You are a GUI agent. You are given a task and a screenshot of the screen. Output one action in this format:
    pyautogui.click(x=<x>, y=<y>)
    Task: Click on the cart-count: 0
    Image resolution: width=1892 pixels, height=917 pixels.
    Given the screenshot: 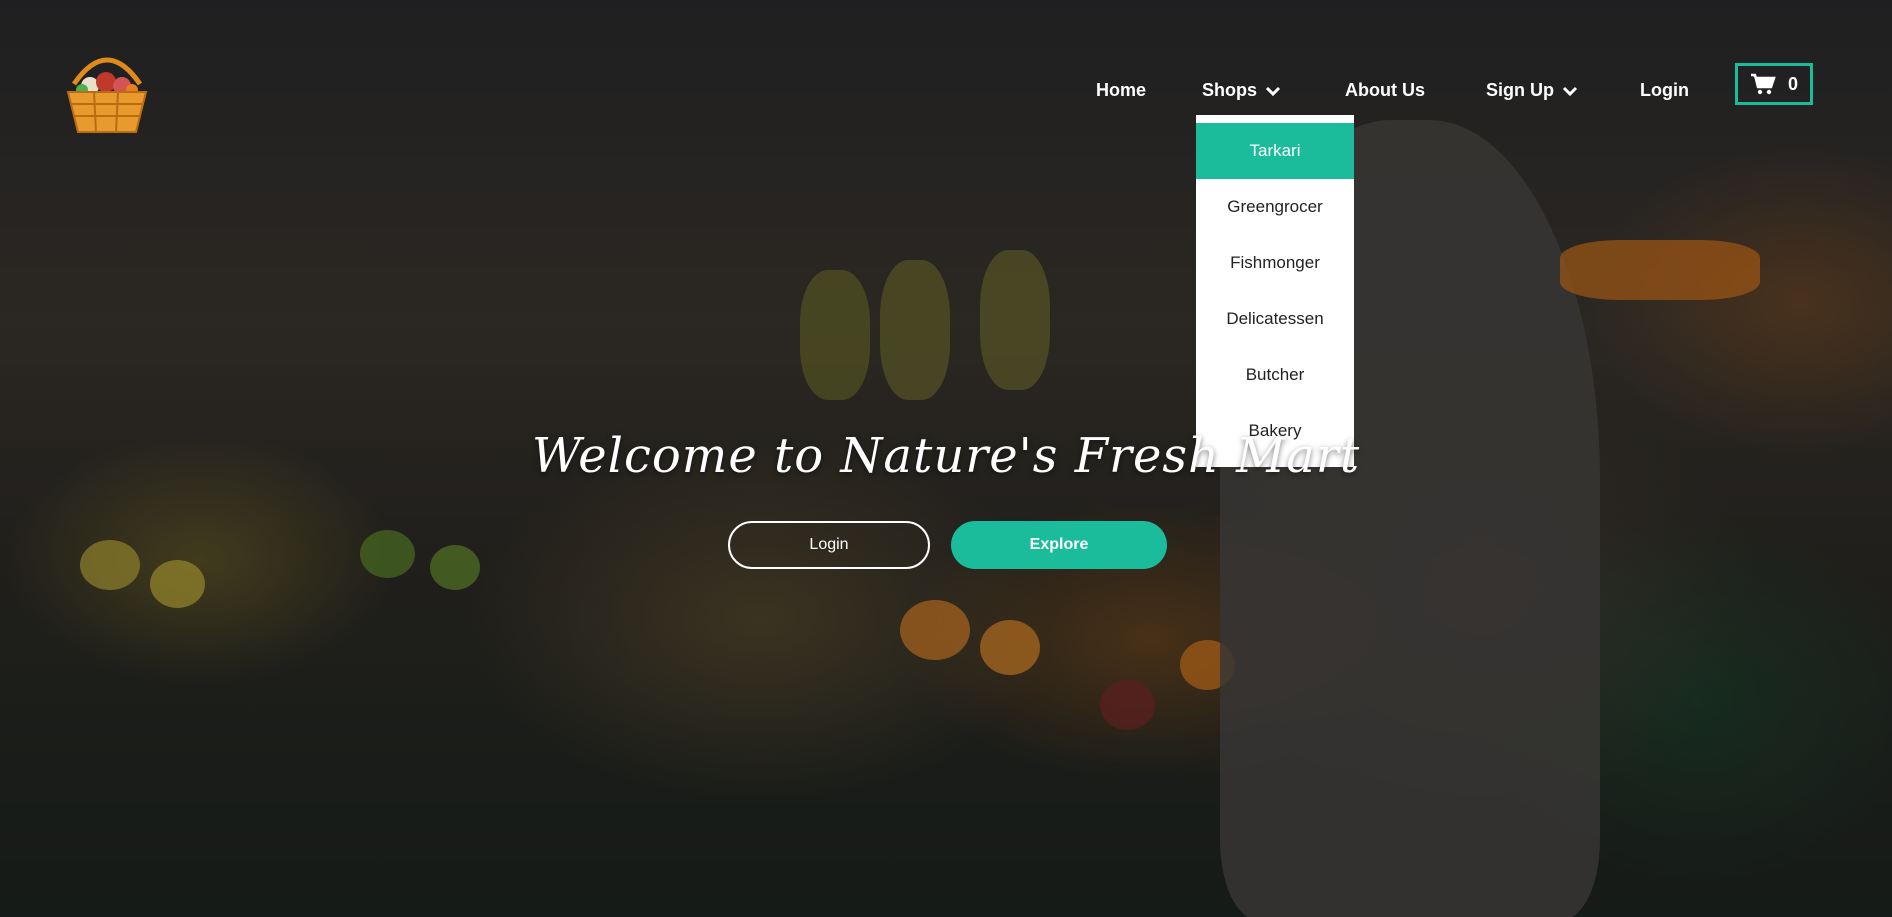 What is the action you would take?
    pyautogui.click(x=1792, y=83)
    